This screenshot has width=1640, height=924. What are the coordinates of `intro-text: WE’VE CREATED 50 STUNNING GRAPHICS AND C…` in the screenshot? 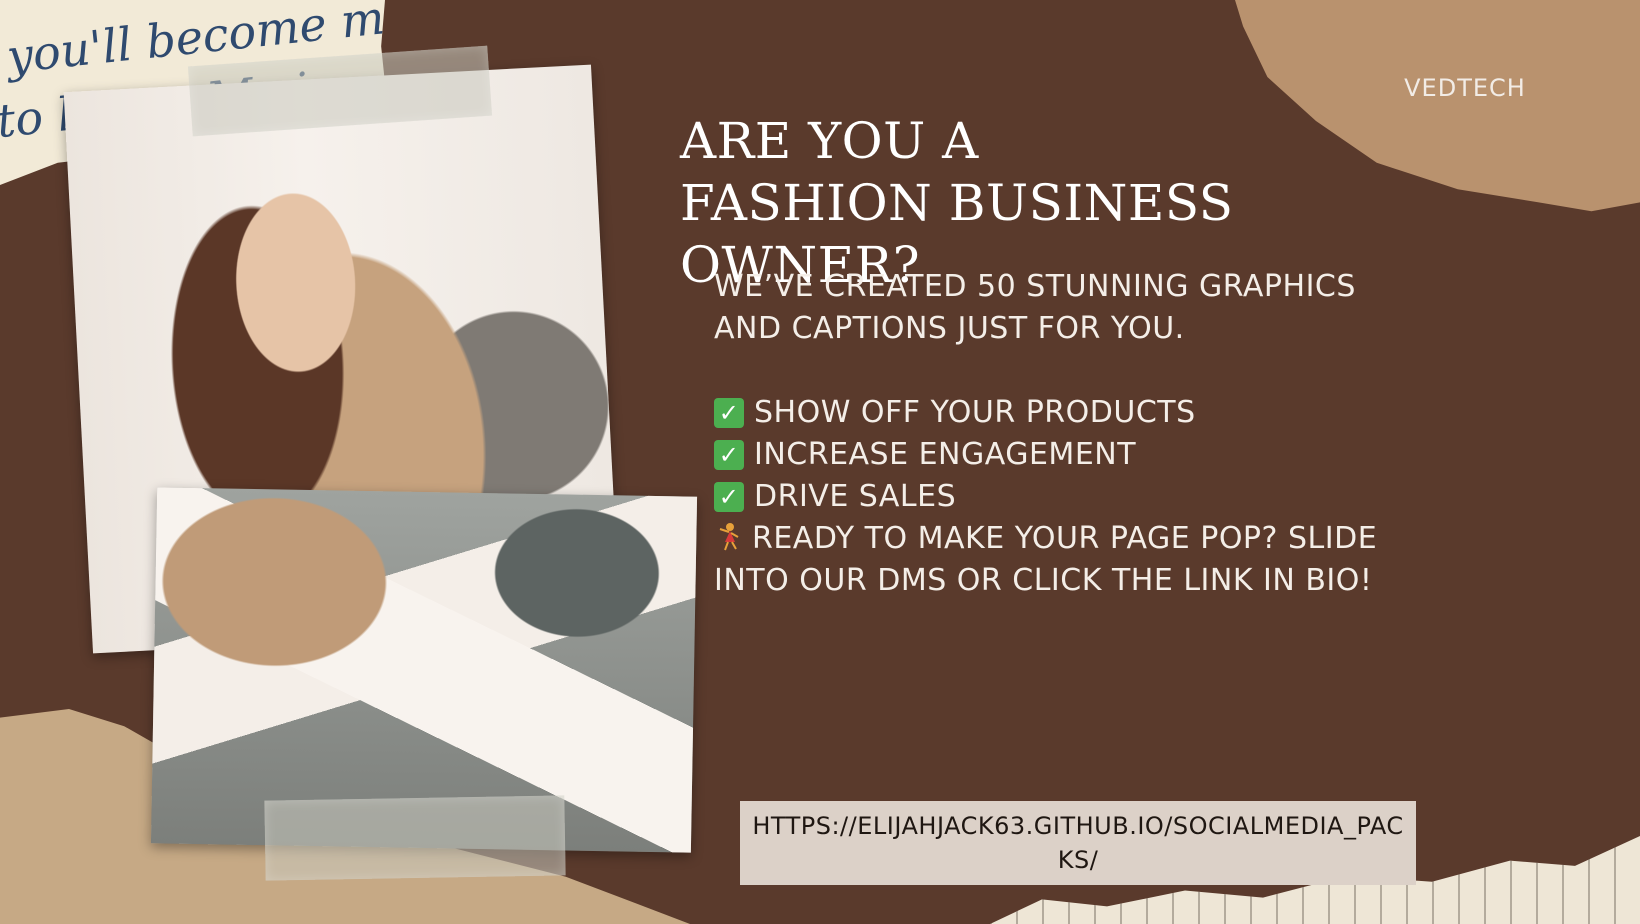 It's located at (1035, 307).